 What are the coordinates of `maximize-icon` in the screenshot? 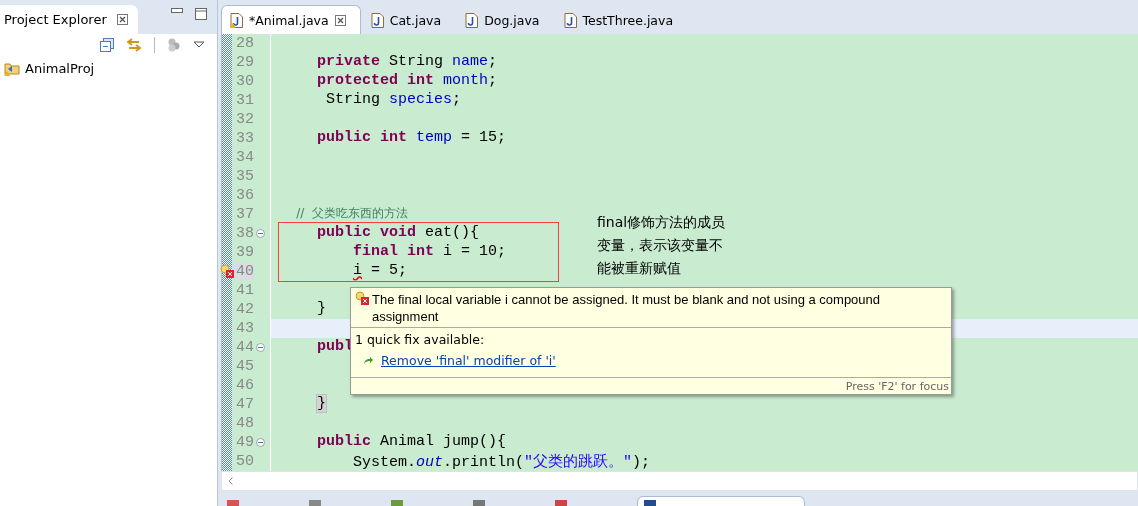 It's located at (201, 14).